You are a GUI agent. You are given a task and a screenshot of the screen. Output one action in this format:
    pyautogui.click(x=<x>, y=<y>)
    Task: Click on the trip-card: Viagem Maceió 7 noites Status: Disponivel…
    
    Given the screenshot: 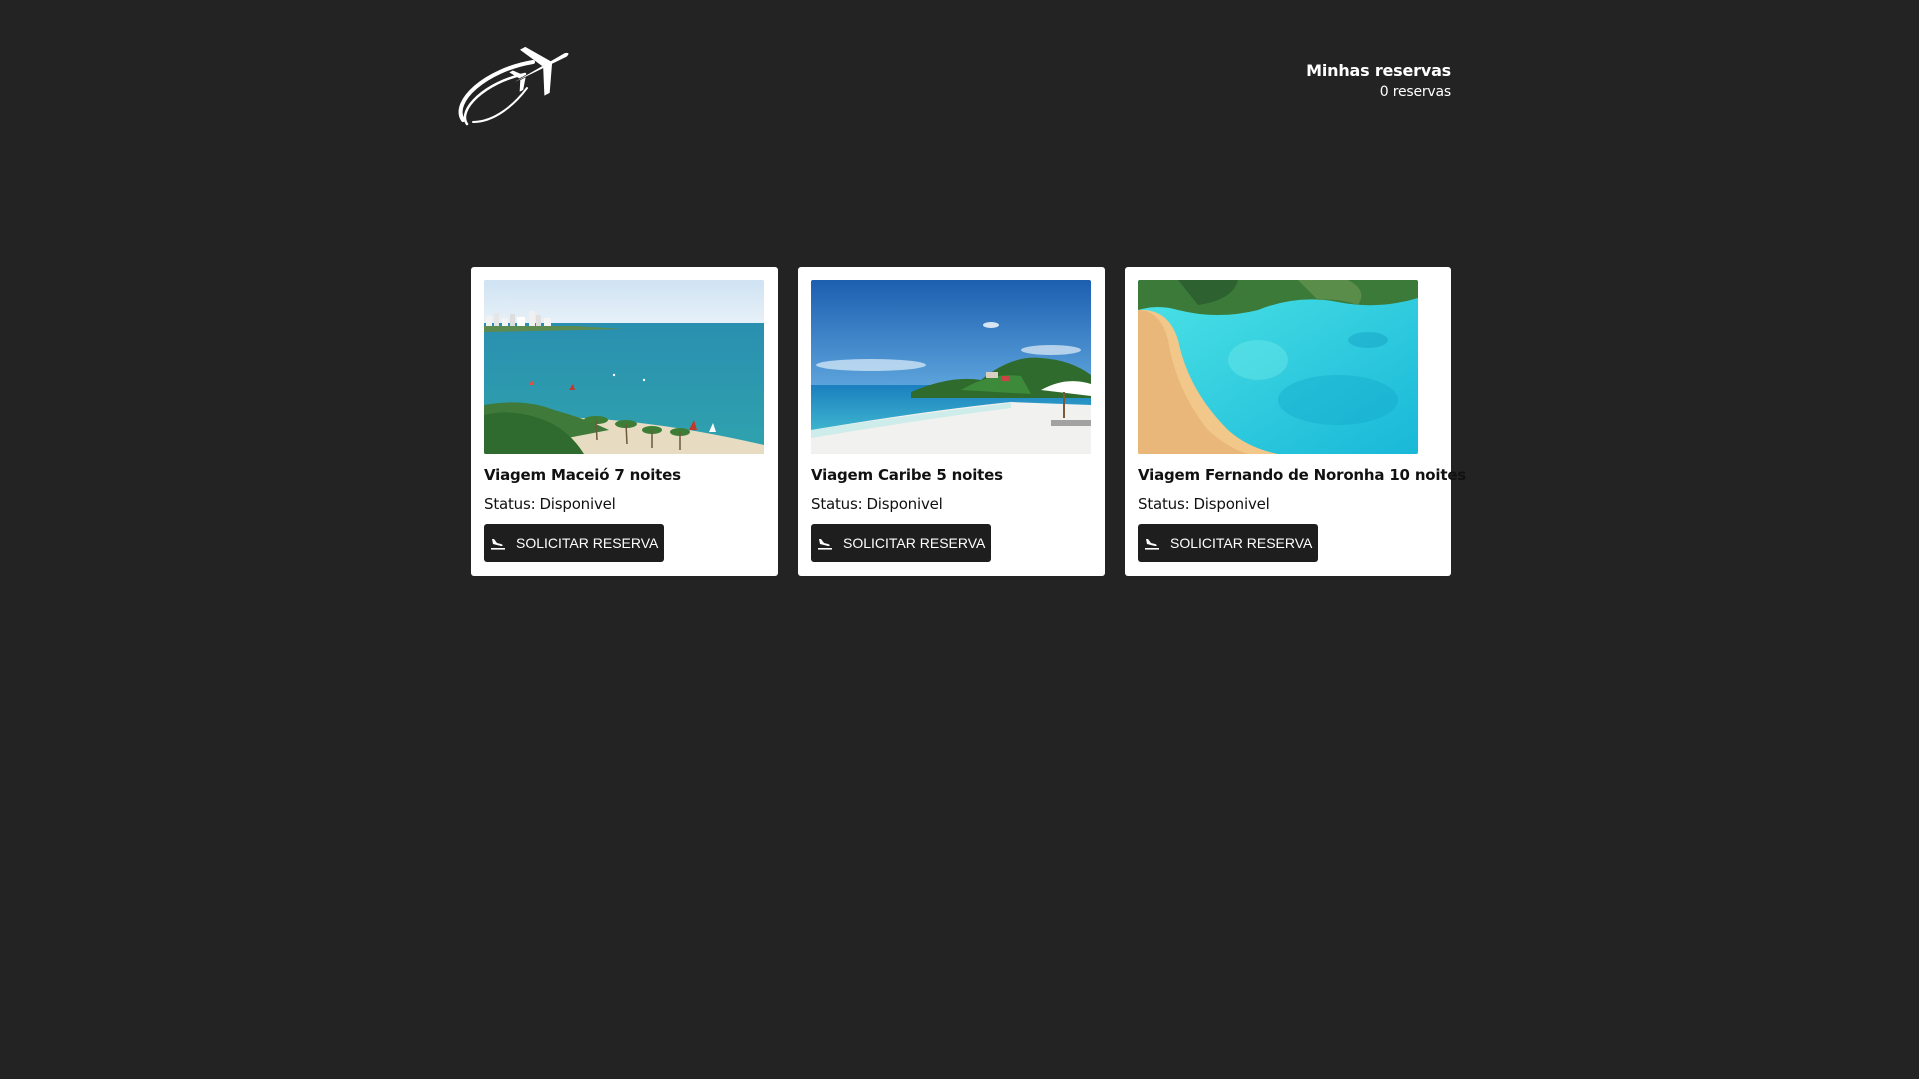 What is the action you would take?
    pyautogui.click(x=624, y=421)
    